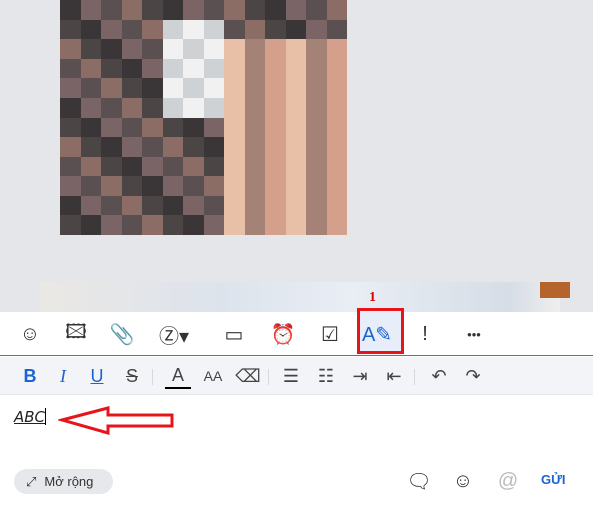  What do you see at coordinates (178, 376) in the screenshot?
I see `text-color-icon: A` at bounding box center [178, 376].